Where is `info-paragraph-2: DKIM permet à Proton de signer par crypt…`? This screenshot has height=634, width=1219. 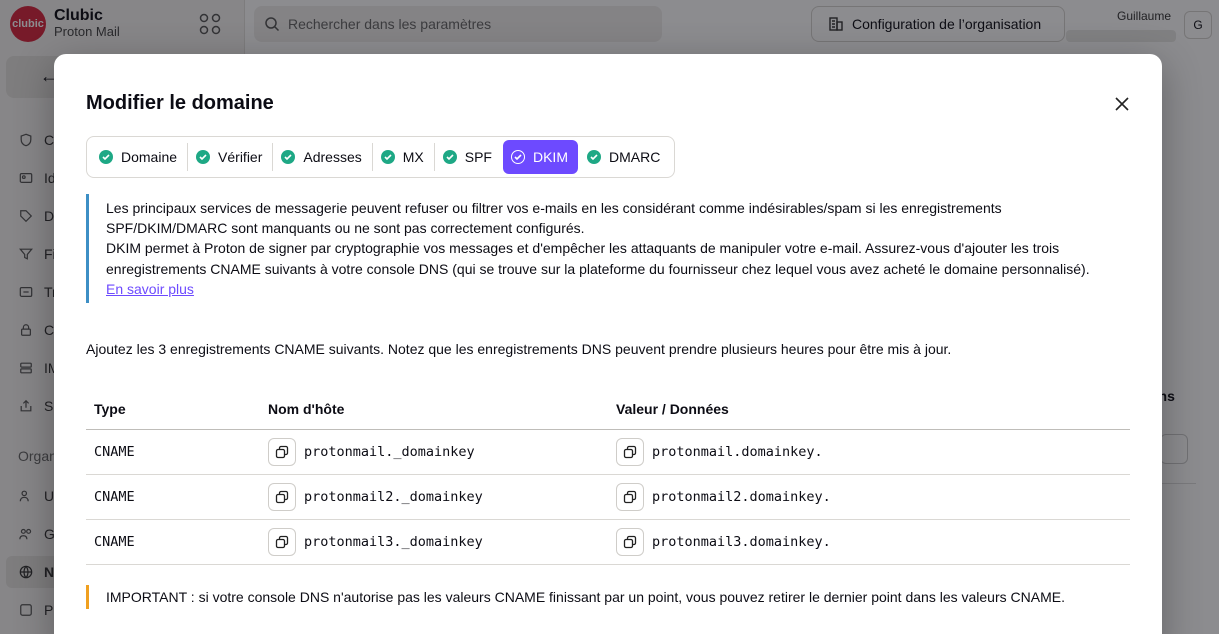
info-paragraph-2: DKIM permet à Proton de signer par crypt… is located at coordinates (598, 258).